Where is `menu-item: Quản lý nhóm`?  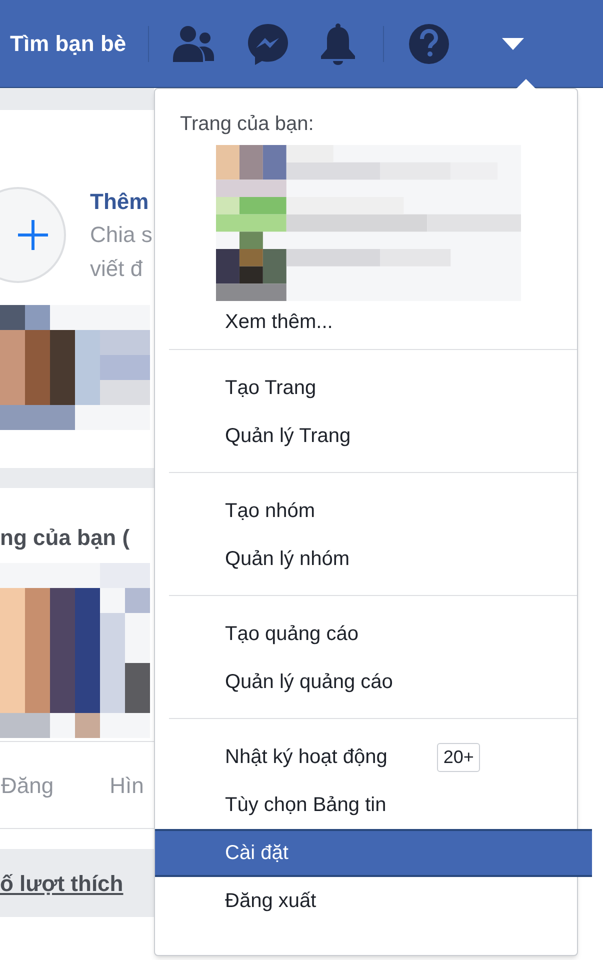
menu-item: Quản lý nhóm is located at coordinates (366, 559).